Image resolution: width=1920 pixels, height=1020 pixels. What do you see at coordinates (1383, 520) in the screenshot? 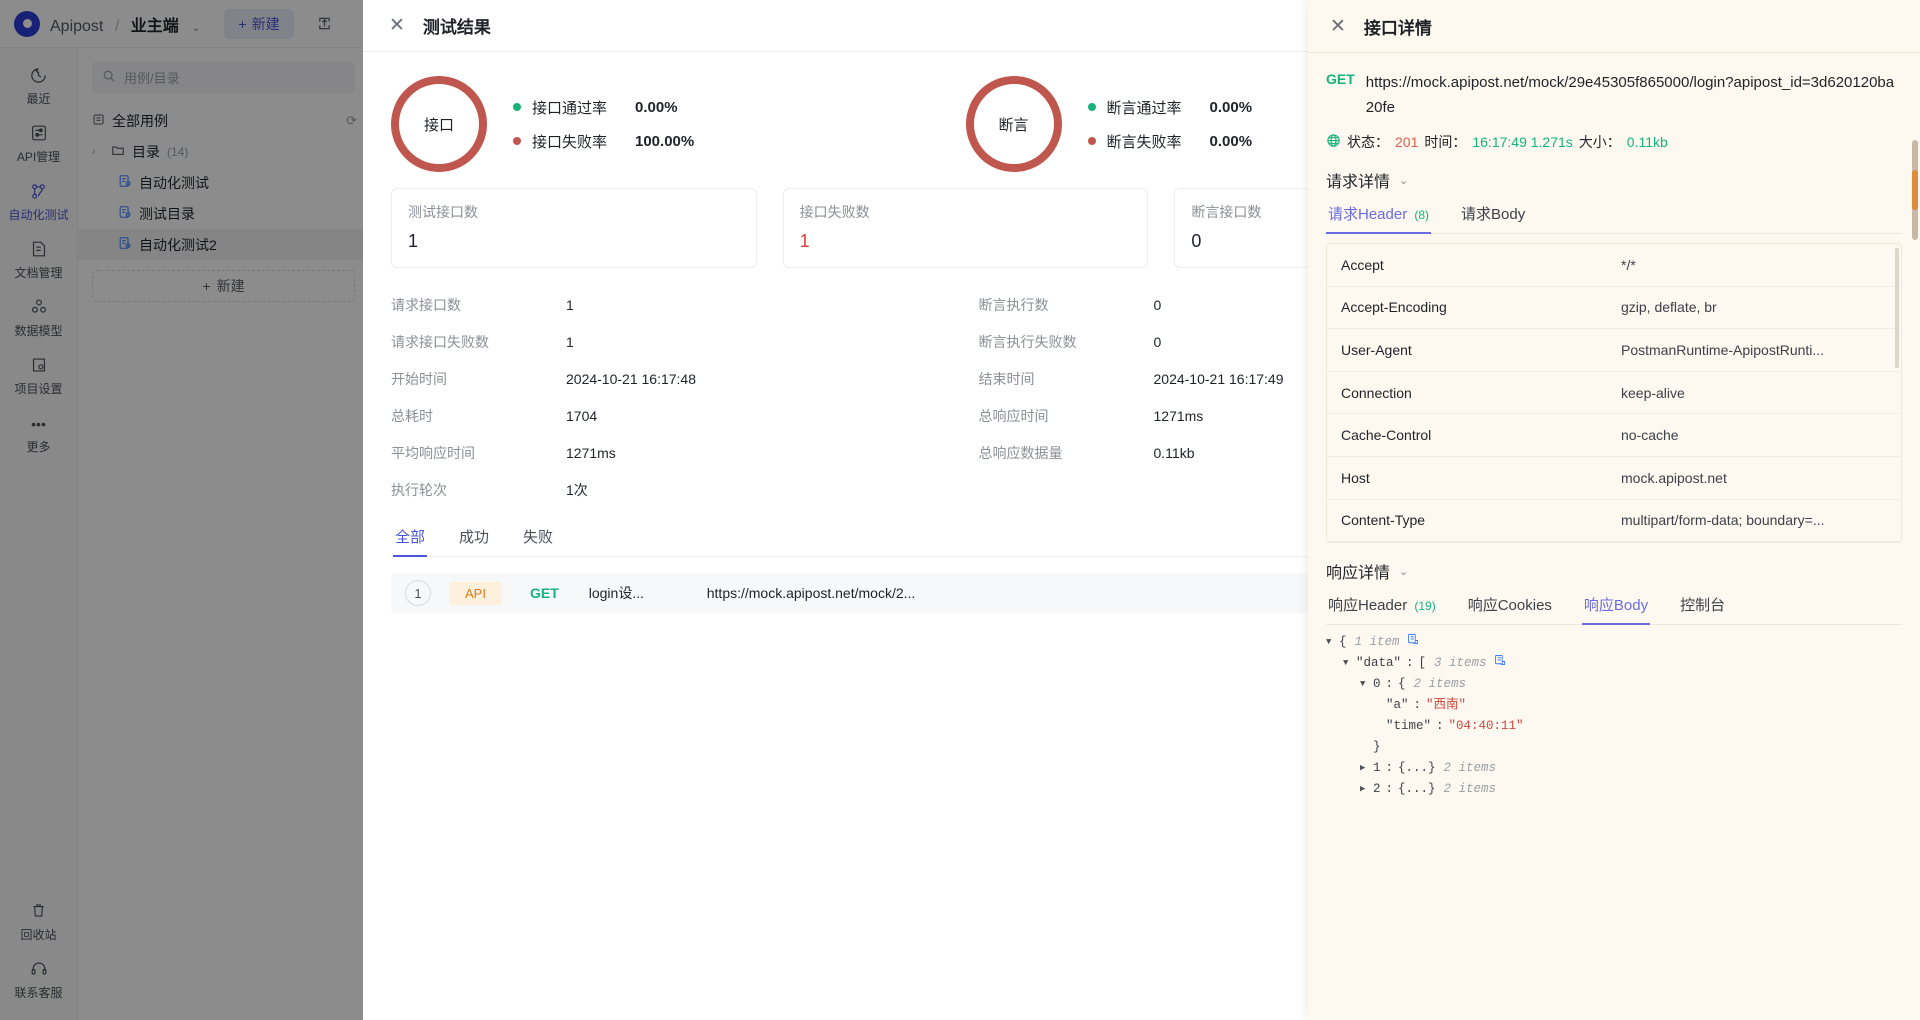
I see `header-key: Content-Type` at bounding box center [1383, 520].